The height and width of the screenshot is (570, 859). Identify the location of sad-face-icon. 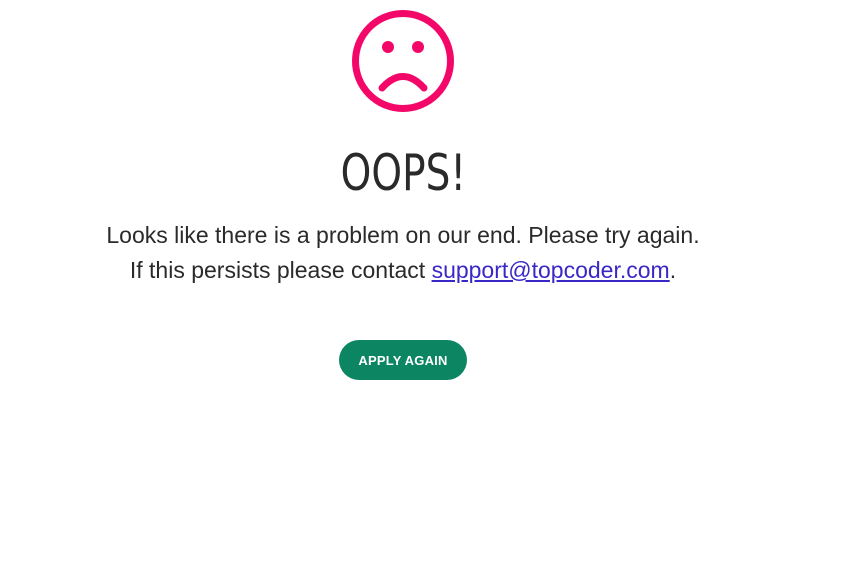
(403, 61).